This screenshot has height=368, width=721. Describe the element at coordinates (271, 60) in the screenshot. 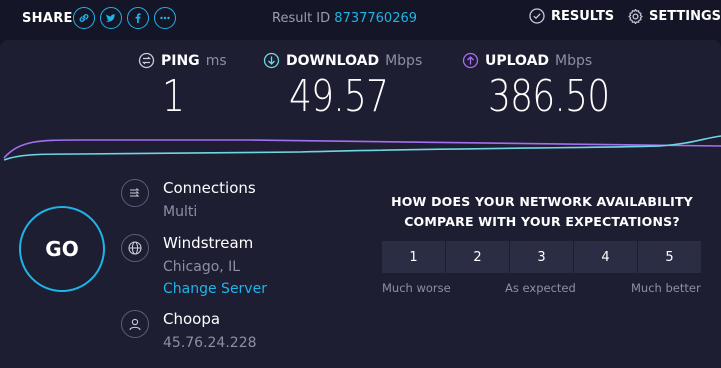

I see `download-icon` at that location.